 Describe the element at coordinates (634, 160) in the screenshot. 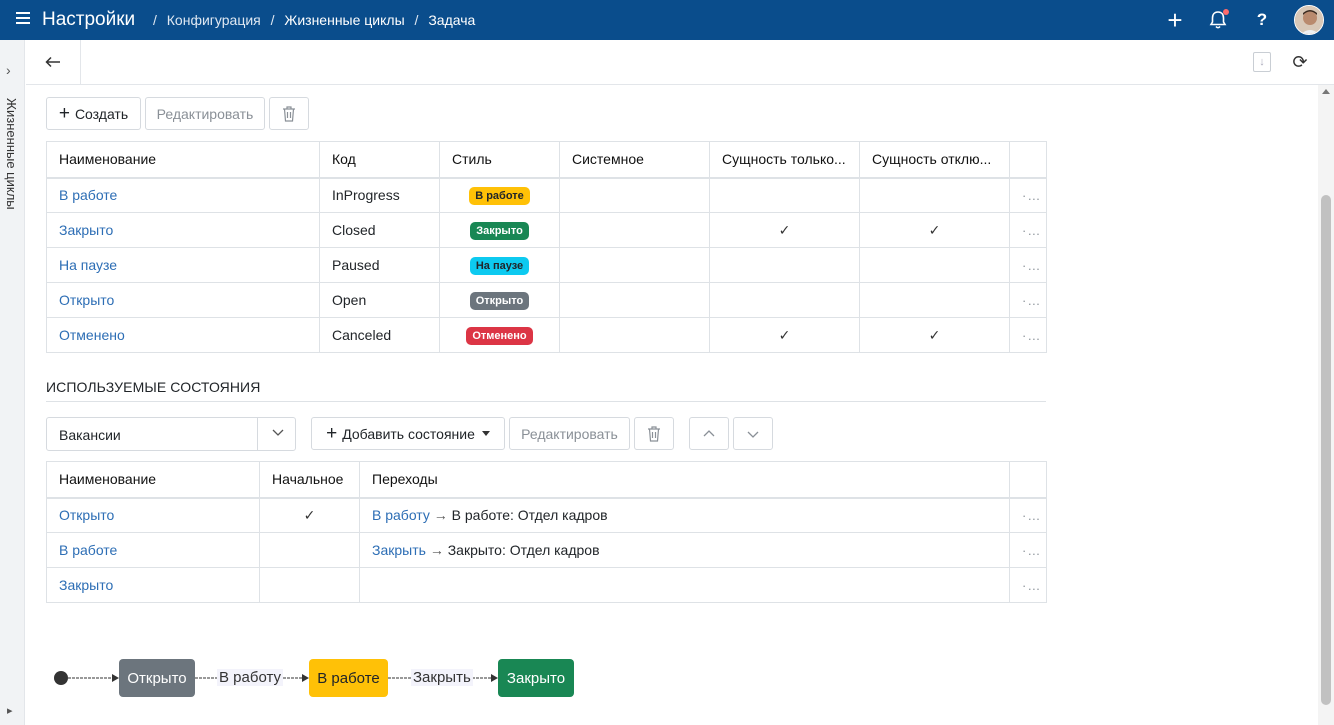

I see `column-header: Системное` at that location.